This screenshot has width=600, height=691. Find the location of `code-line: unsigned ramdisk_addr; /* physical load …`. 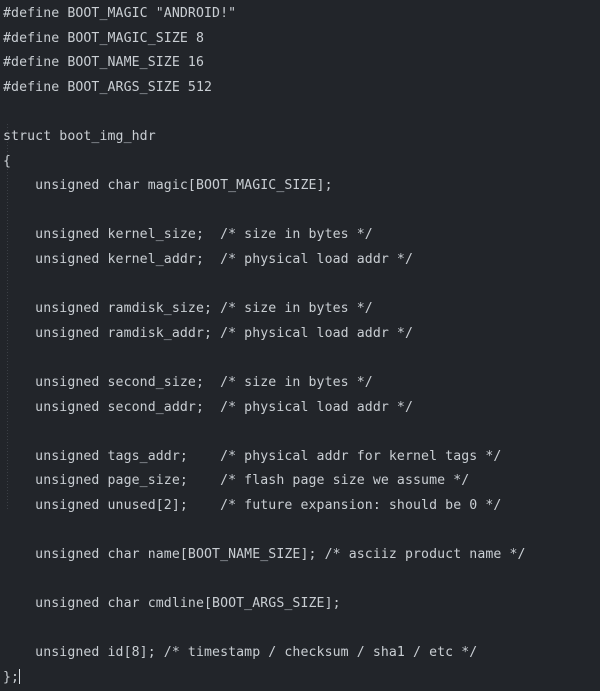

code-line: unsigned ramdisk_addr; /* physical load … is located at coordinates (208, 333).